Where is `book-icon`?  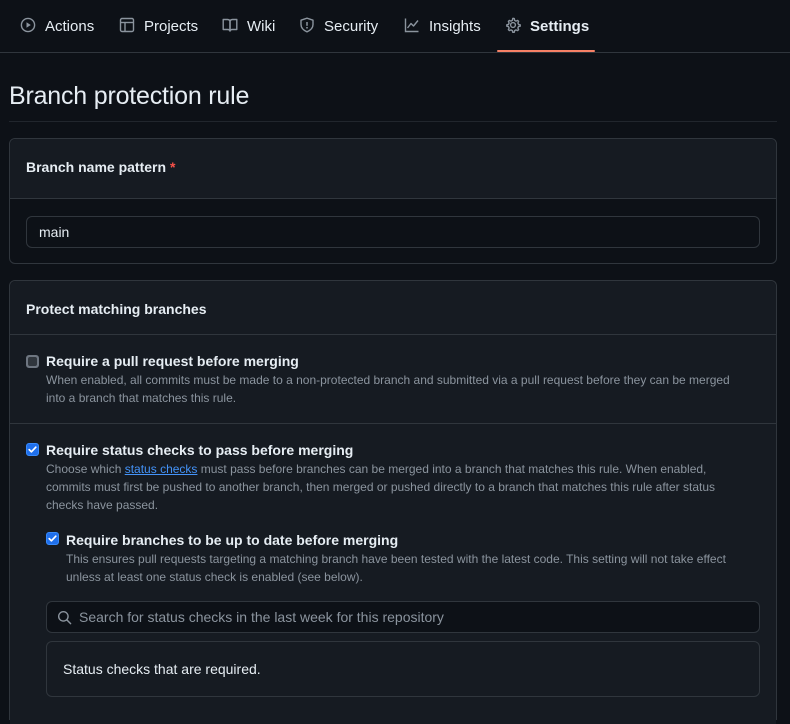
book-icon is located at coordinates (234, 27).